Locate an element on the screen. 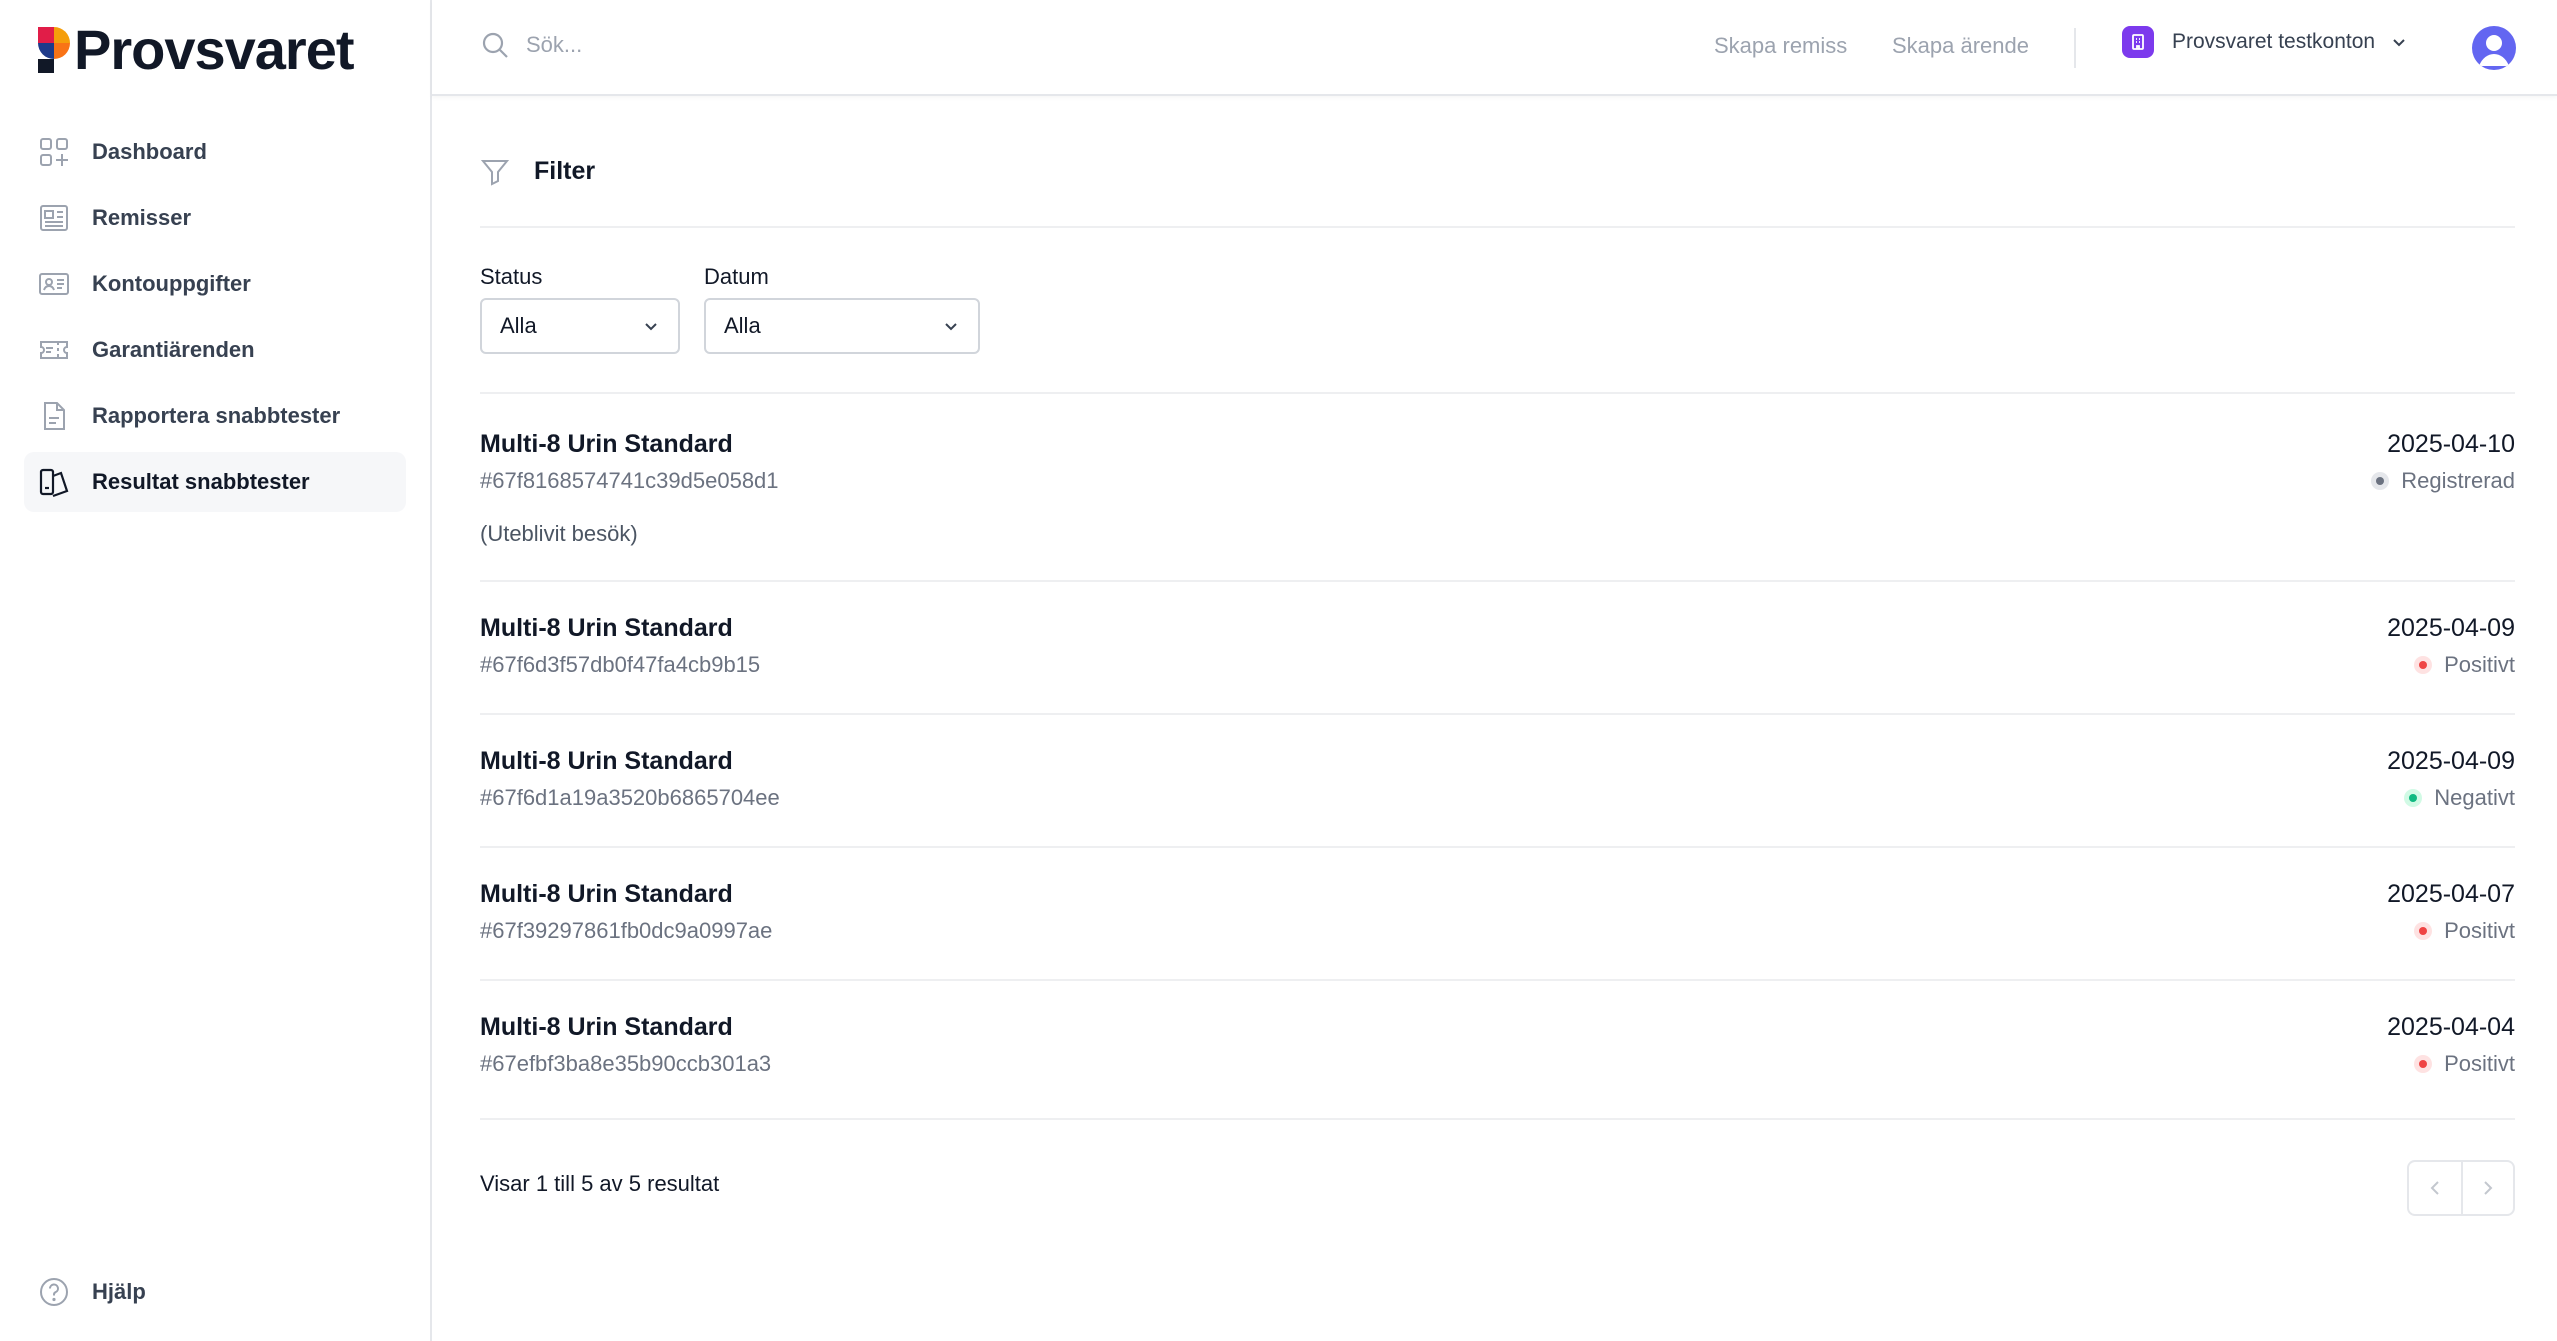  brand-name: Provsvaret is located at coordinates (214, 49).